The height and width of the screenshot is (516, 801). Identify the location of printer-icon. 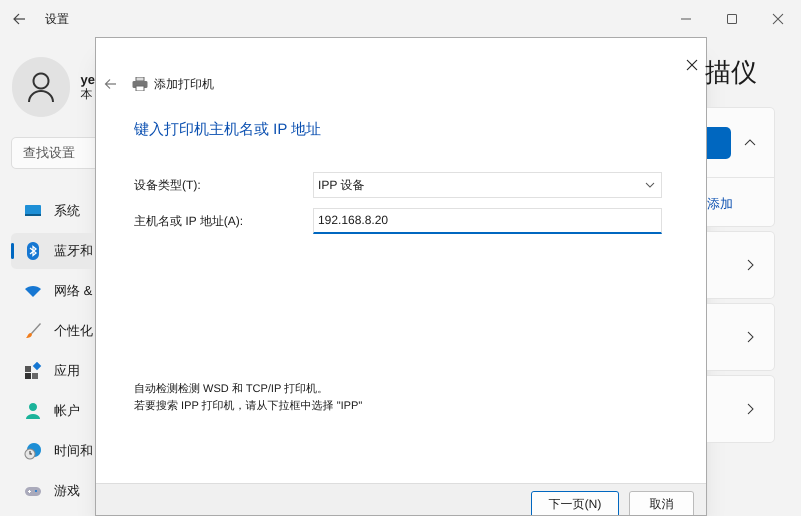
(140, 84).